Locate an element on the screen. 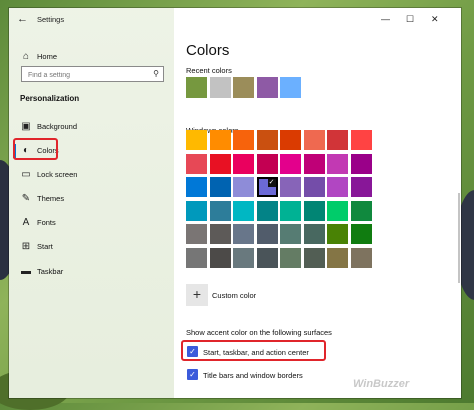 This screenshot has height=410, width=474. back-button: ← is located at coordinates (22, 19).